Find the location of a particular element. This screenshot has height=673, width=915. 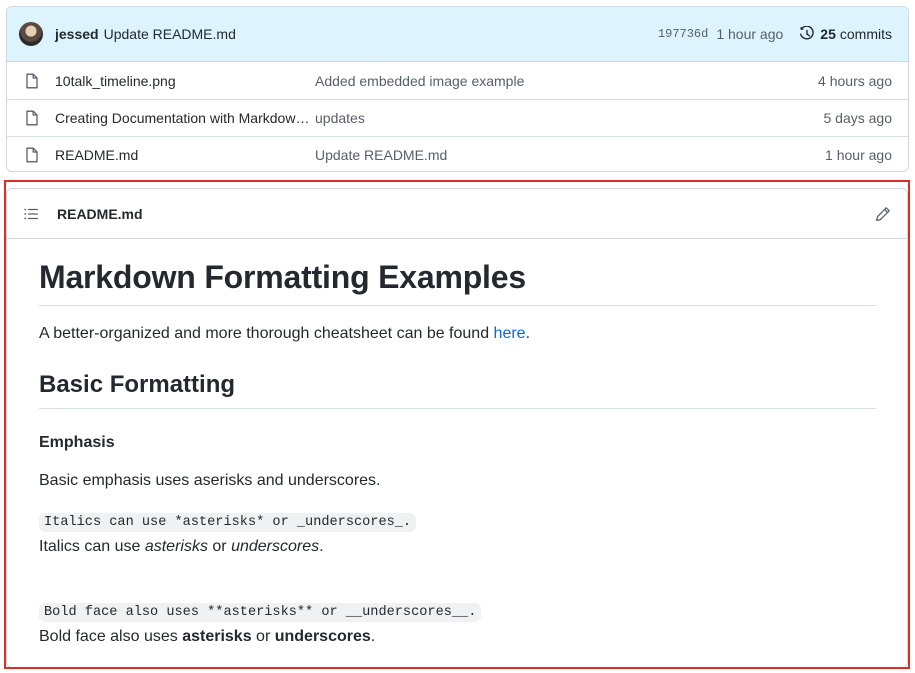

commit-meta: 197736d 1 hour ago 25 commits is located at coordinates (775, 34).